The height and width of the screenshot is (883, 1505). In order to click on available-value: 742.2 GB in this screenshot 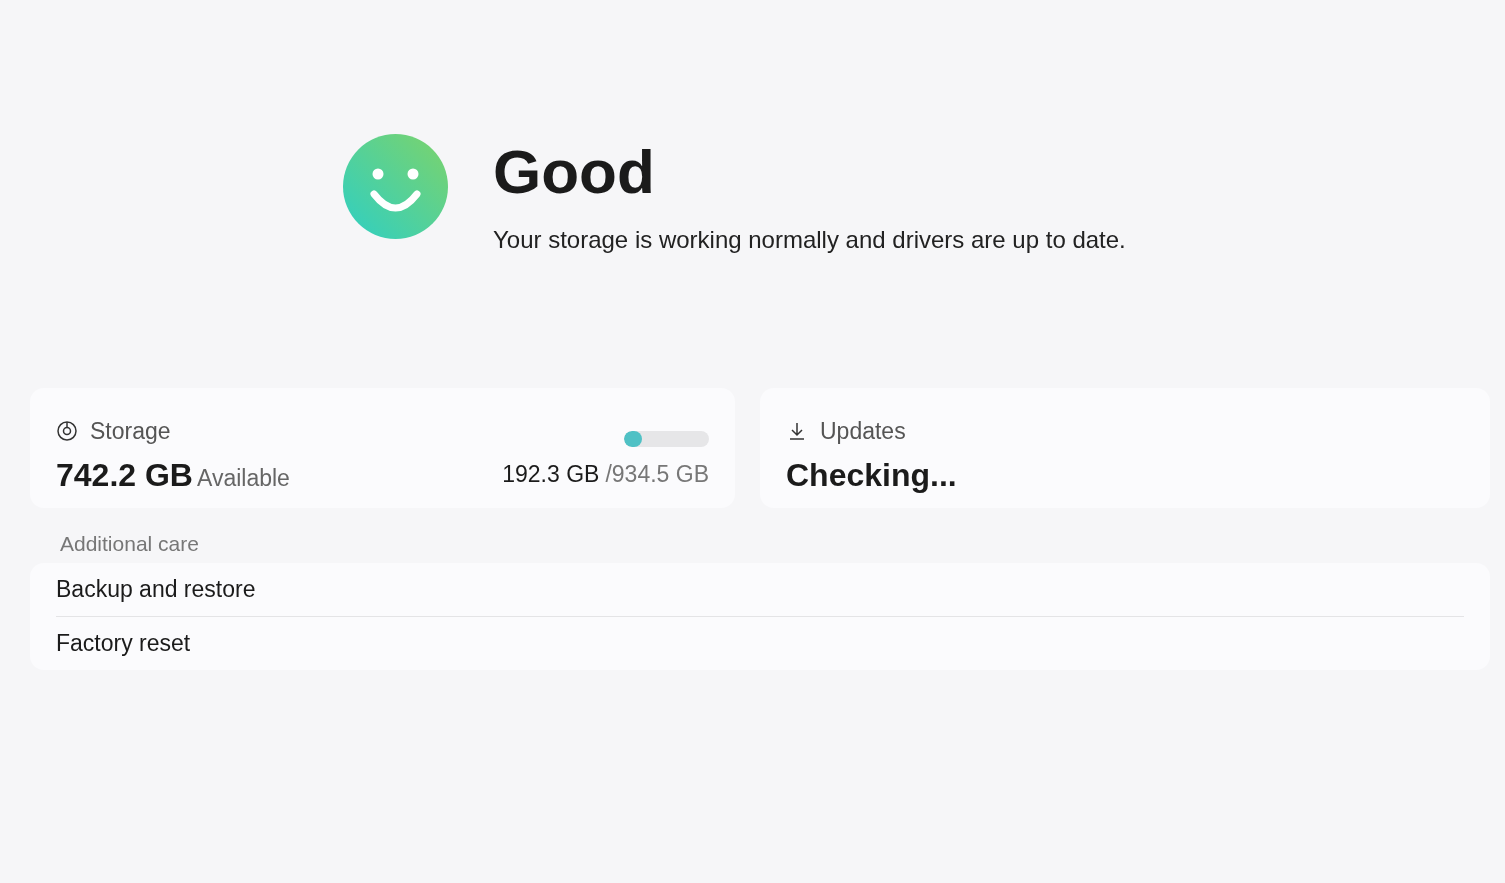, I will do `click(124, 475)`.